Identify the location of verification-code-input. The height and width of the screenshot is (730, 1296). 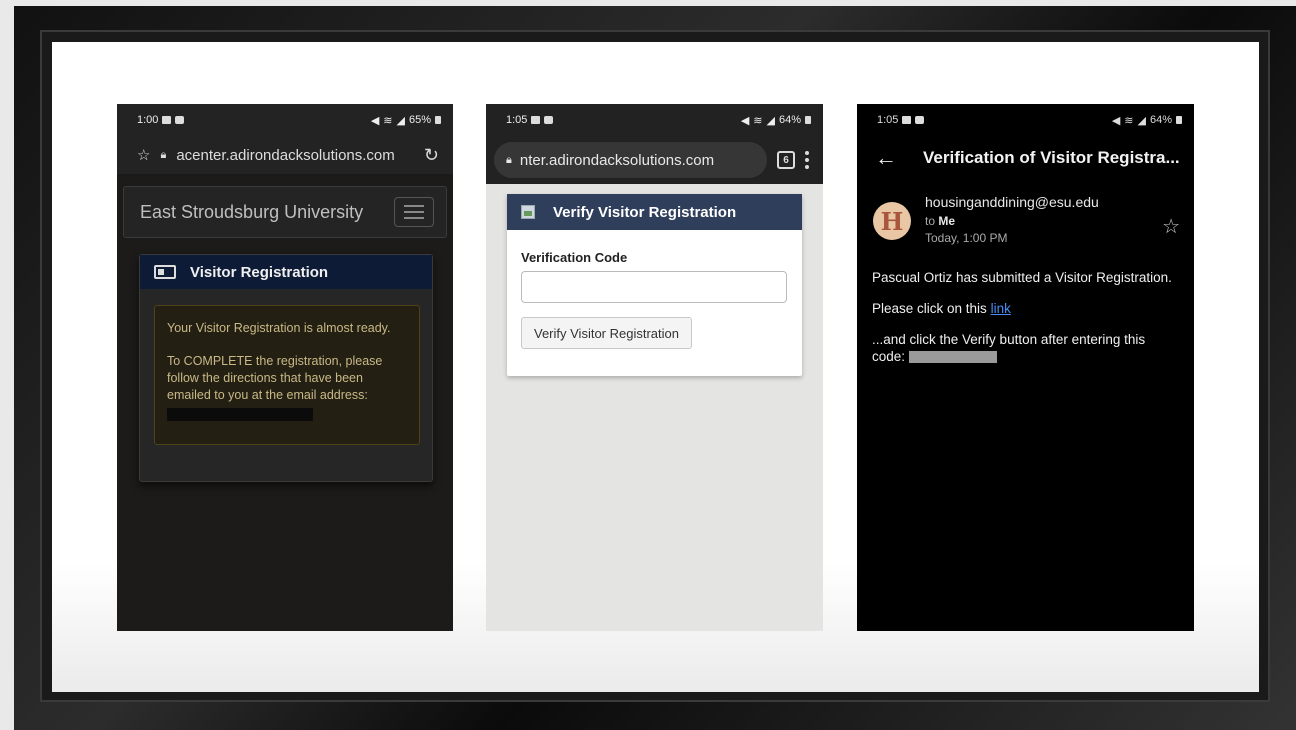
(654, 287).